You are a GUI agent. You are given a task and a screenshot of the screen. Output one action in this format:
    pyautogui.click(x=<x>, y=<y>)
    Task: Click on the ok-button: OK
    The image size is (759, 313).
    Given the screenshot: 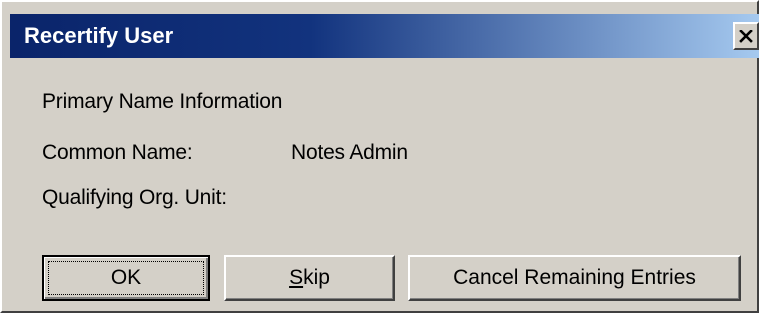 What is the action you would take?
    pyautogui.click(x=126, y=278)
    